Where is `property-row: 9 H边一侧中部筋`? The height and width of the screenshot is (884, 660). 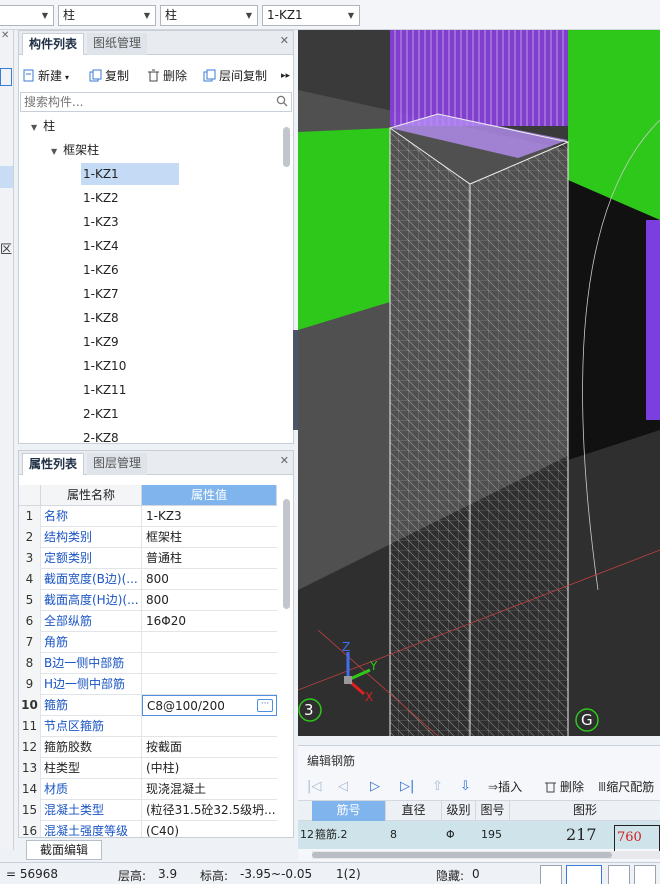
property-row: 9 H边一侧中部筋 is located at coordinates (148, 684).